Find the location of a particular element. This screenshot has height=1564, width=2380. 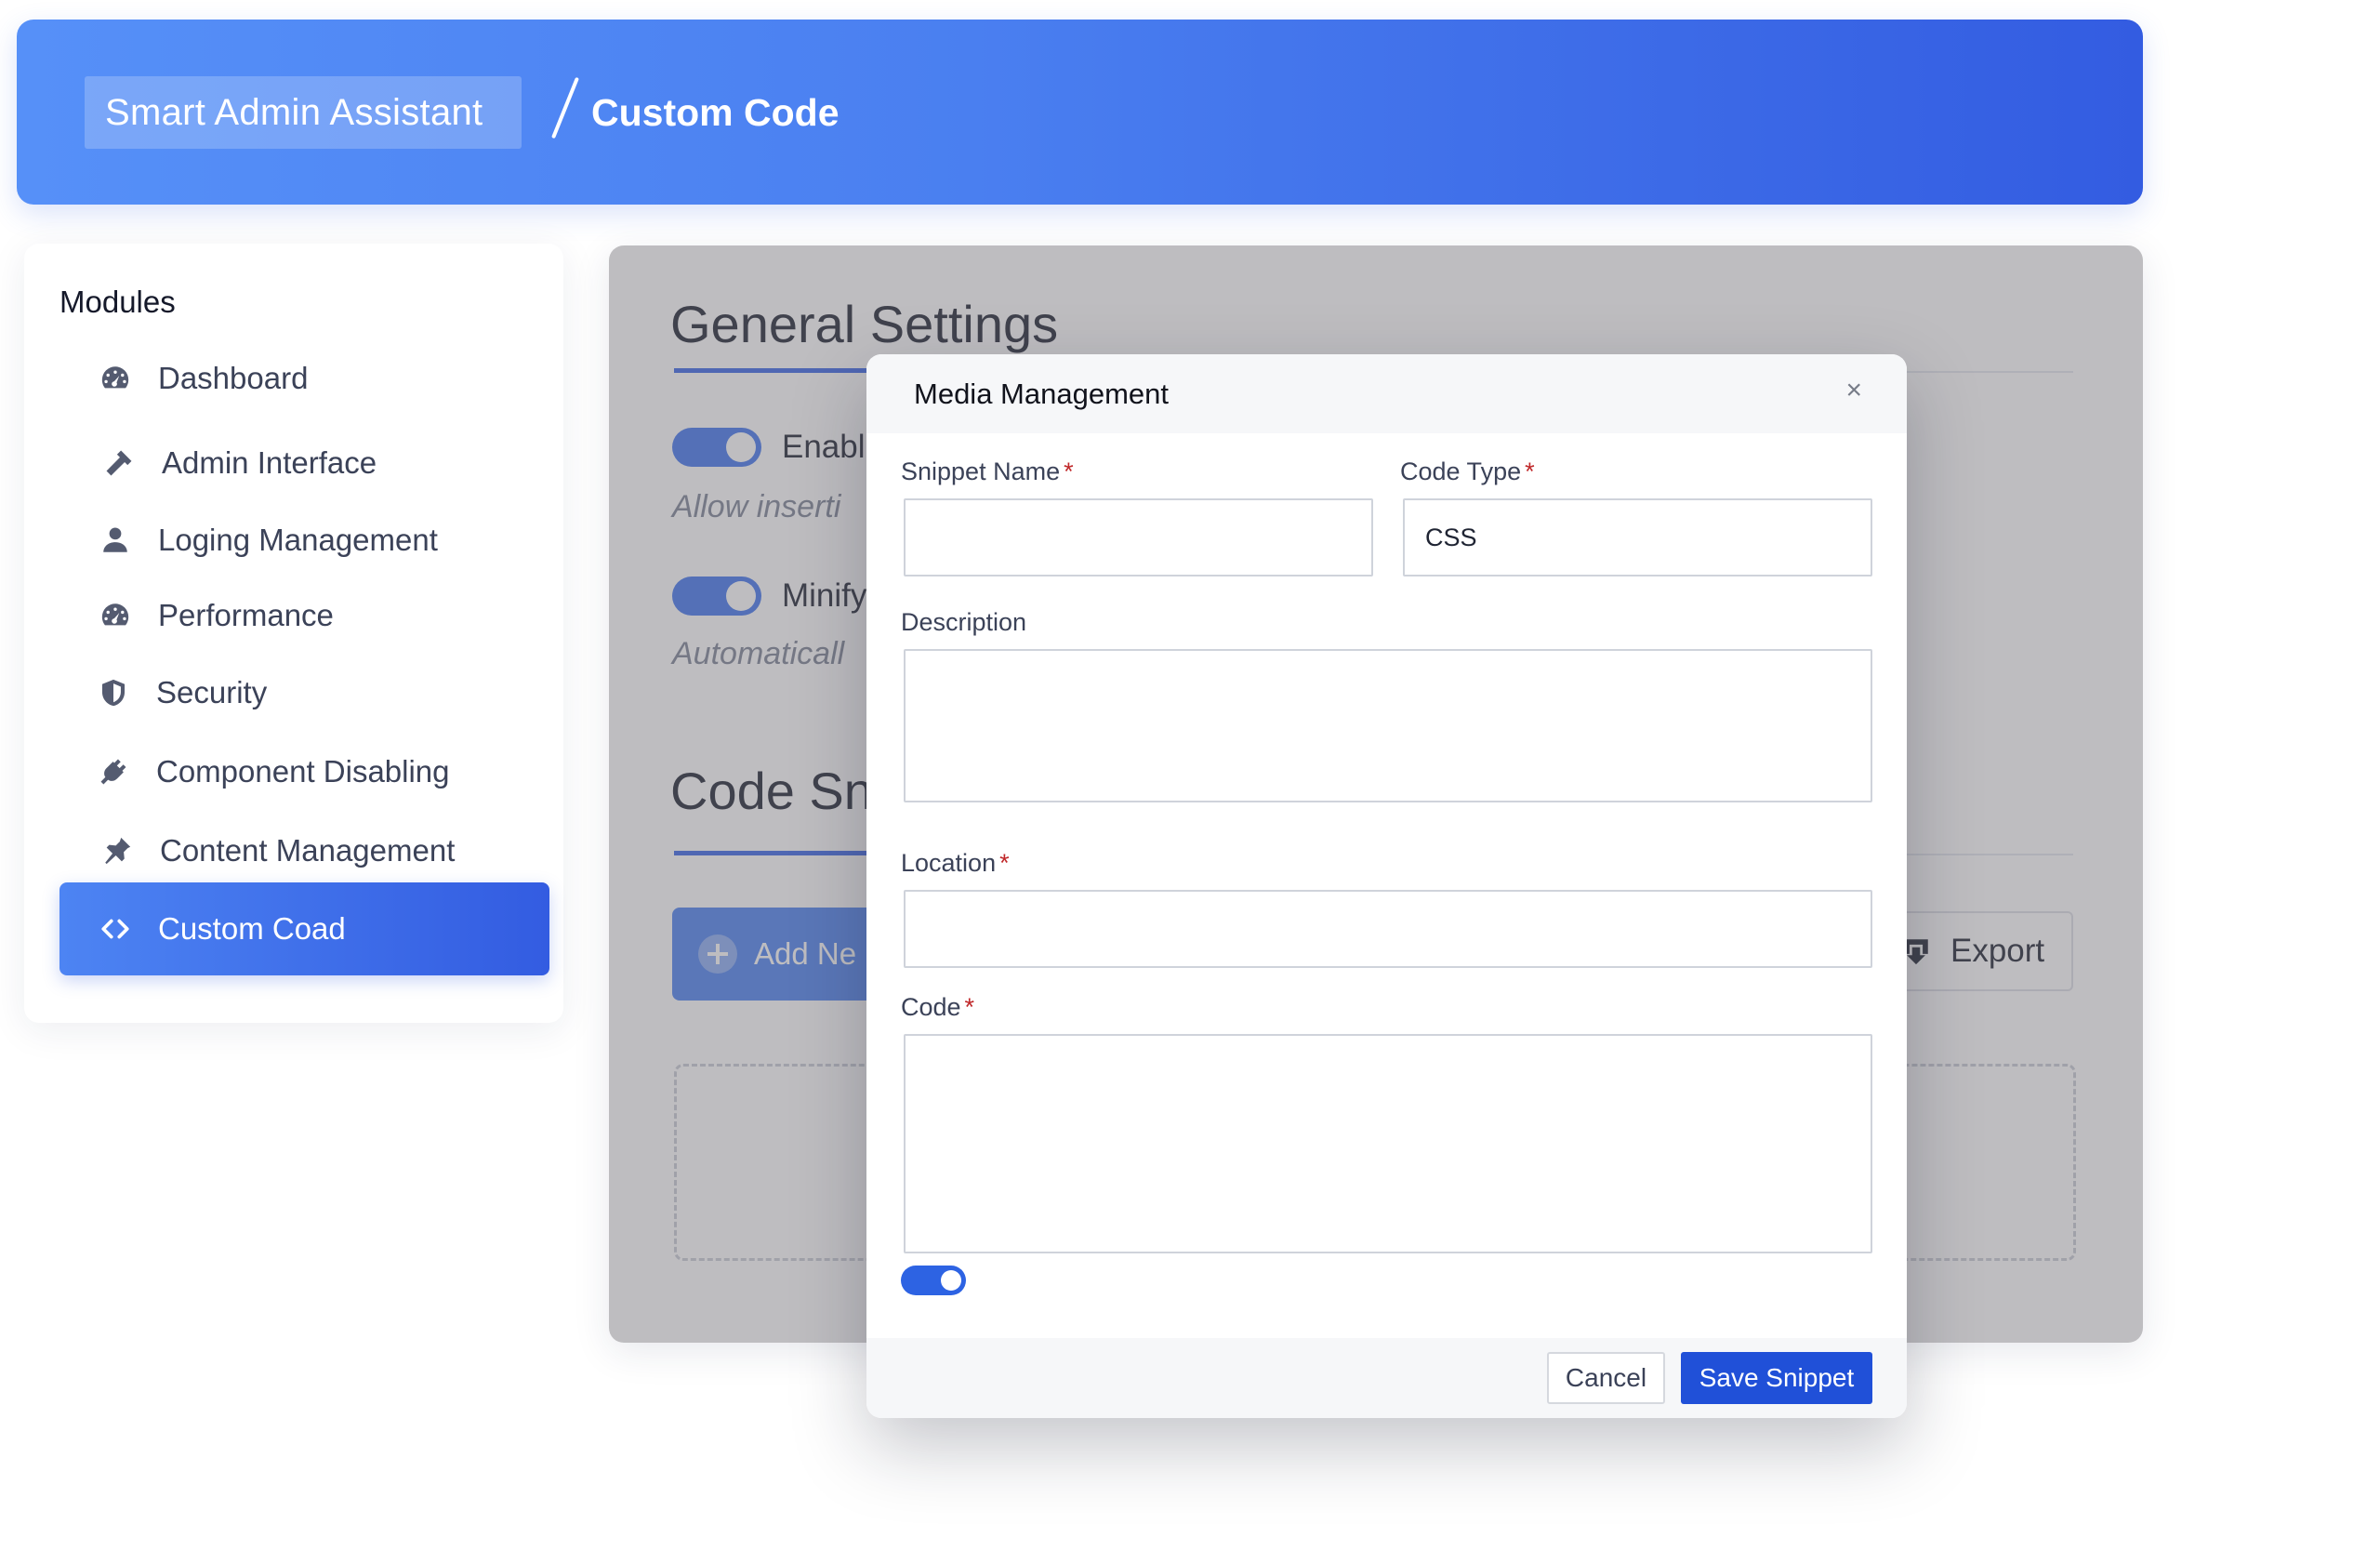

shield-icon is located at coordinates (113, 693).